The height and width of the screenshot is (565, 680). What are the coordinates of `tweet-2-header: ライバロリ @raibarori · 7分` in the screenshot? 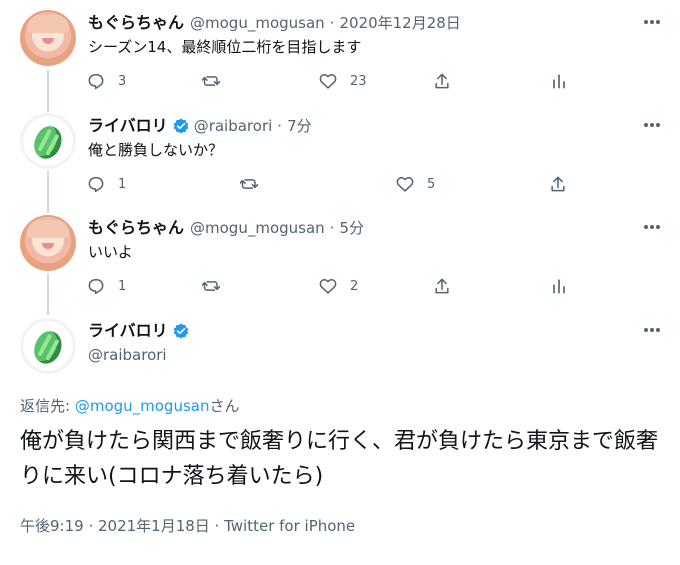 It's located at (200, 126).